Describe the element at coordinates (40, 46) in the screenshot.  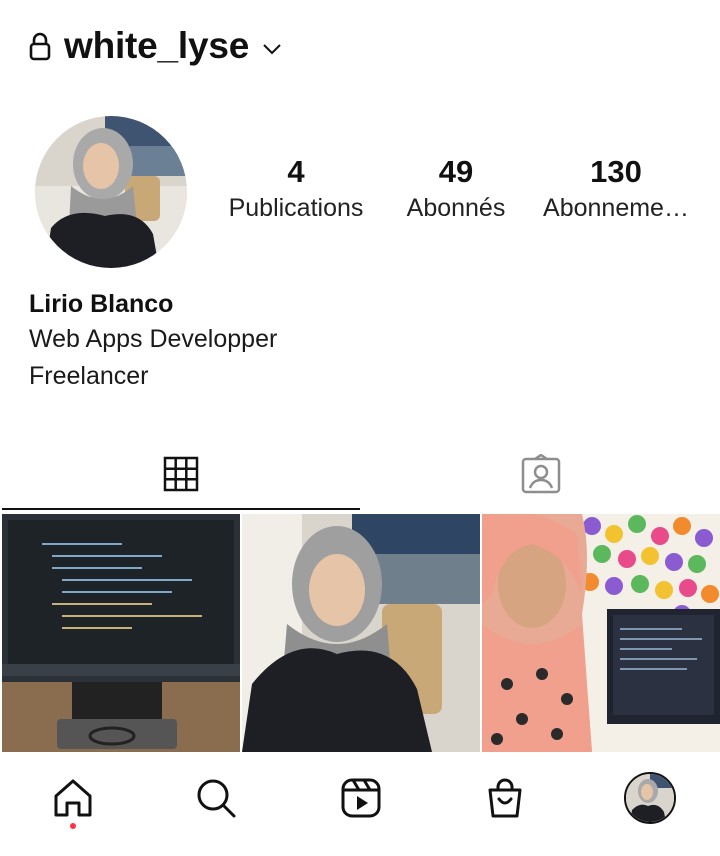
I see `lock-icon` at that location.